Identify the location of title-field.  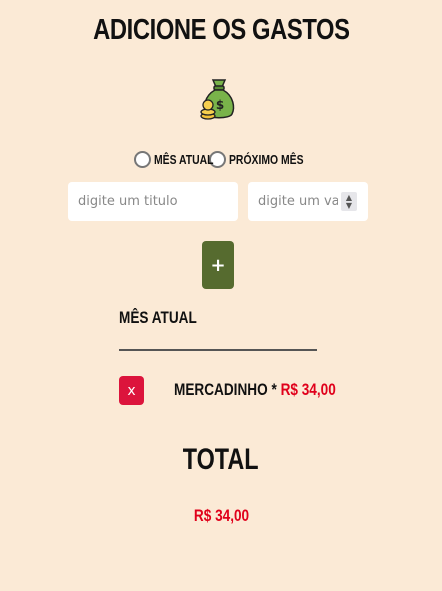
(153, 201).